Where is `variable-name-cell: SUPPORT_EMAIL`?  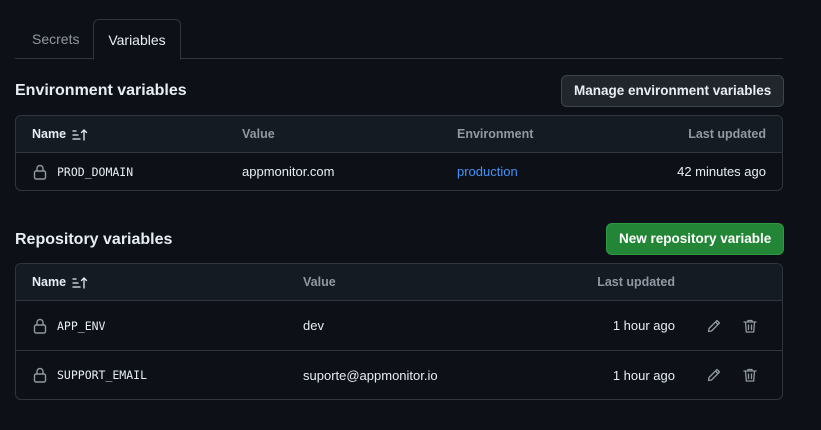 variable-name-cell: SUPPORT_EMAIL is located at coordinates (90, 375).